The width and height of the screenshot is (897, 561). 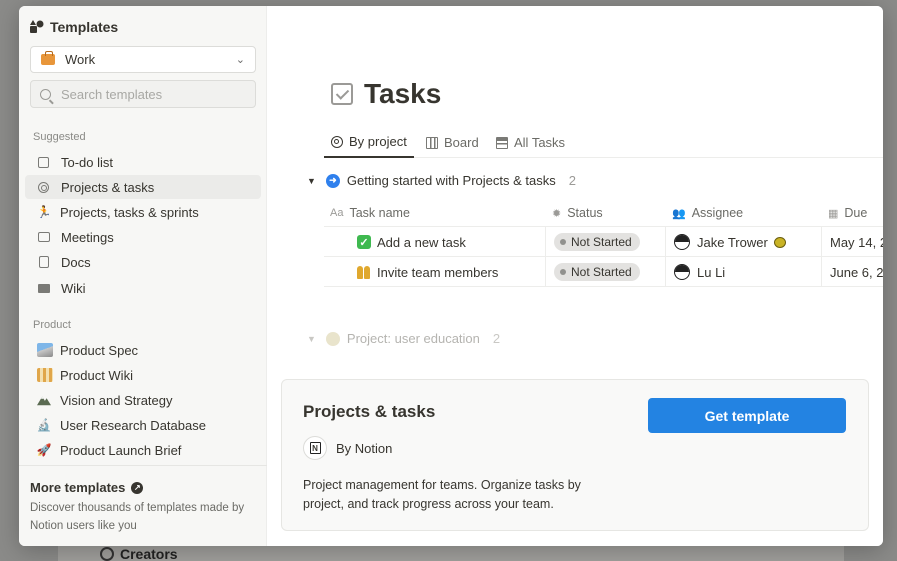 I want to click on sidebar-item-label: Vision and Strategy, so click(x=116, y=400).